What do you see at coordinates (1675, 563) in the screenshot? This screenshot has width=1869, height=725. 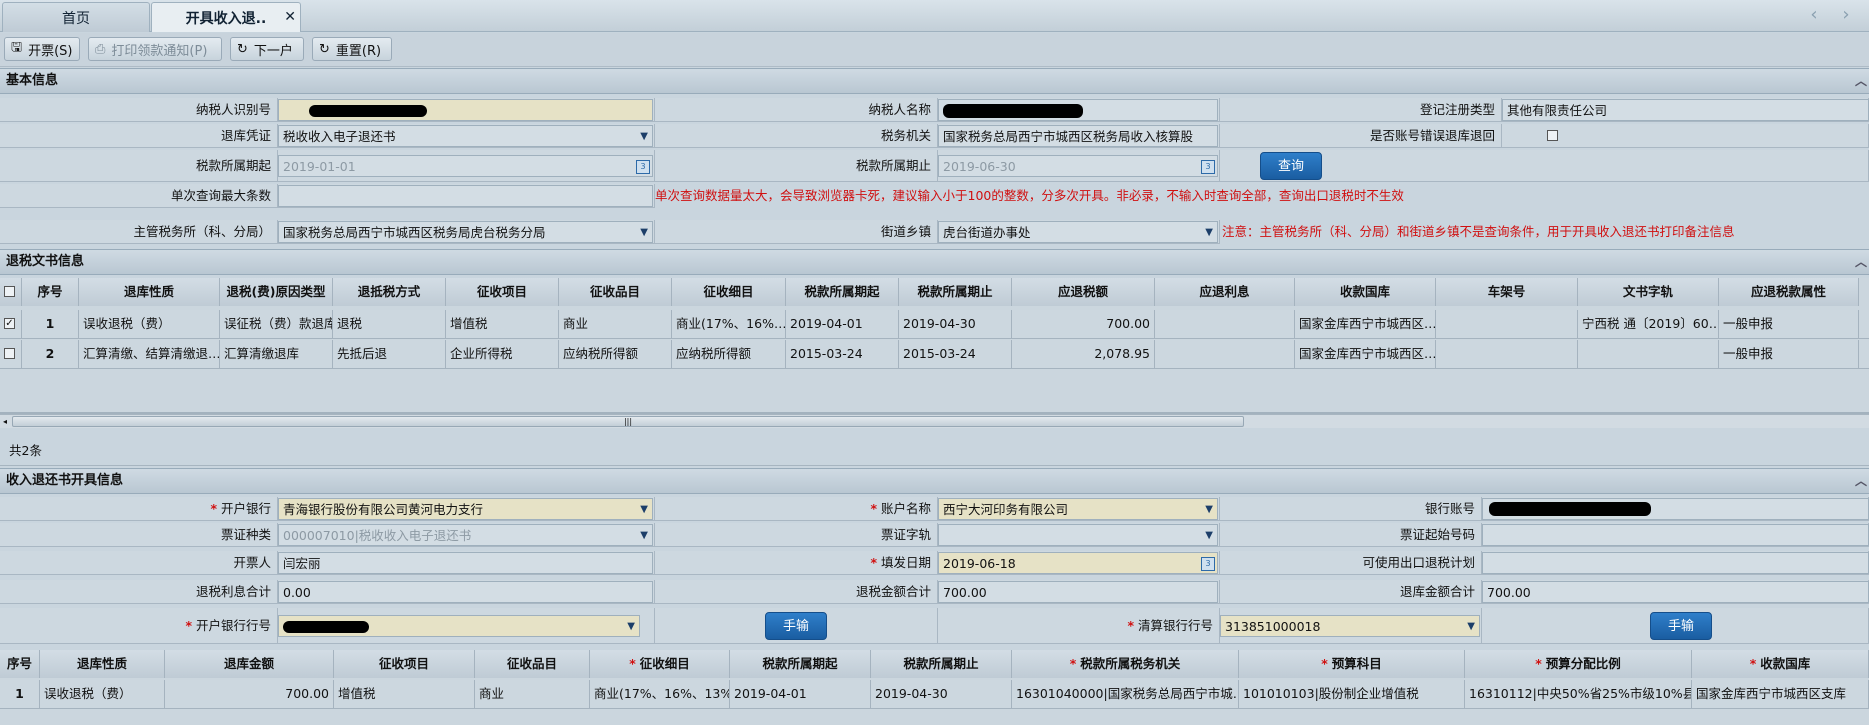 I see `export-plan-input` at bounding box center [1675, 563].